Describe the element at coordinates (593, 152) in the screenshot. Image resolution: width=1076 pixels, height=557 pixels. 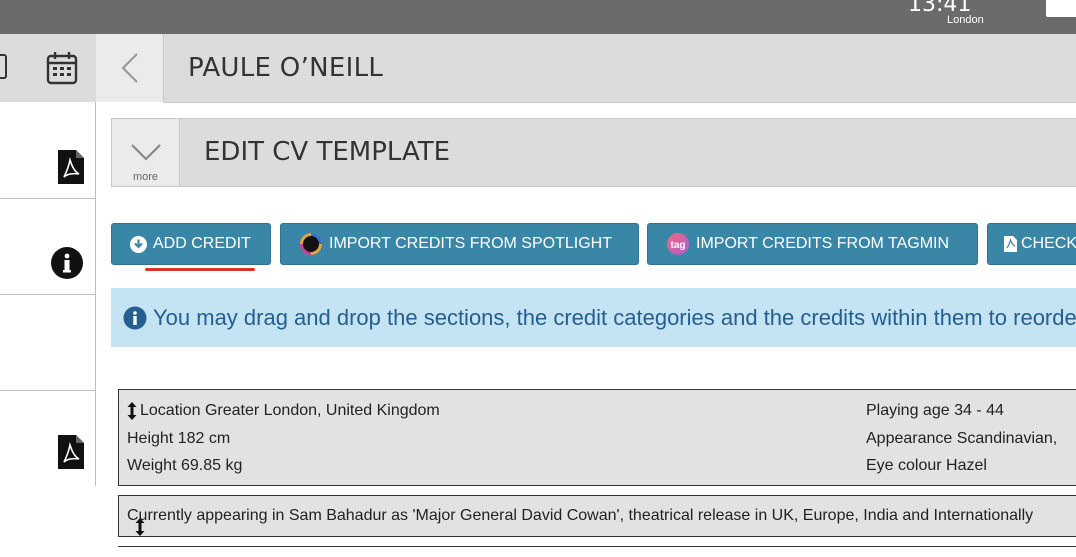
I see `cv-section-header: more EDIT CV TEMPLATE` at that location.